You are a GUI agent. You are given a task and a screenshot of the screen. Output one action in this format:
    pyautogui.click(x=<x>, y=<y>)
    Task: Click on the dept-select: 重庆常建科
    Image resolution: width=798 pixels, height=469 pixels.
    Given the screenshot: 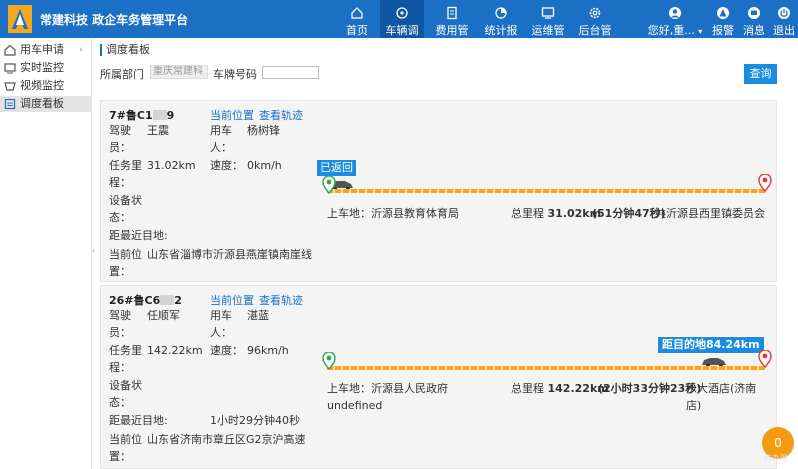 What is the action you would take?
    pyautogui.click(x=179, y=72)
    